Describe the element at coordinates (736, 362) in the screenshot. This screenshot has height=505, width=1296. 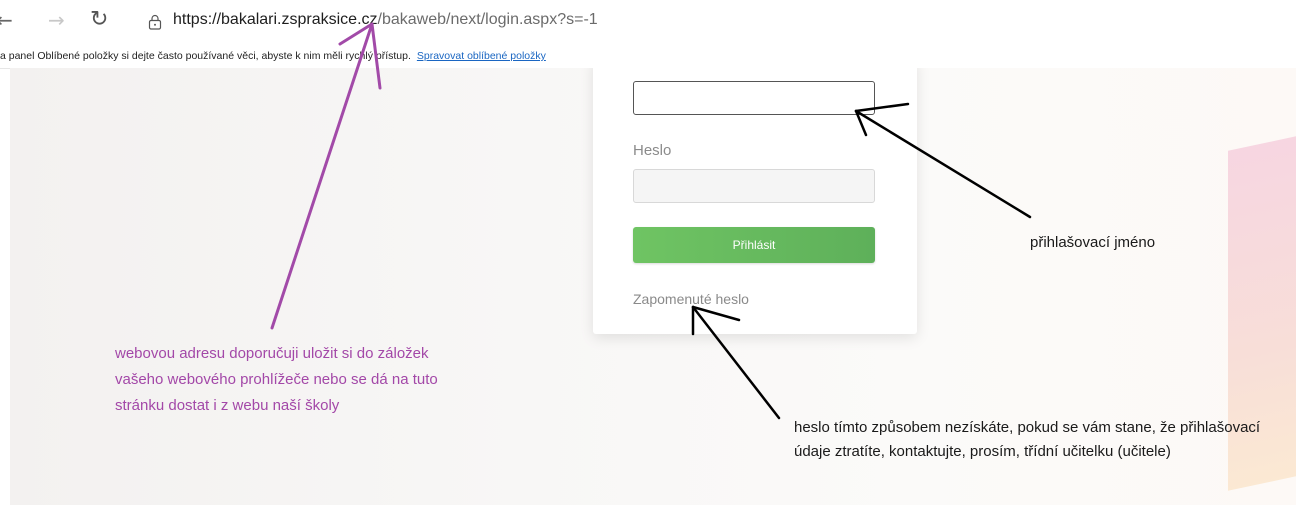
I see `password-arrow` at that location.